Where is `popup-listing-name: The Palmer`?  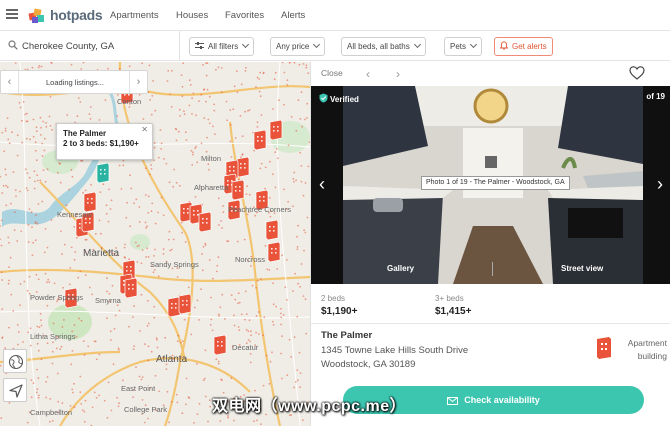 popup-listing-name: The Palmer is located at coordinates (85, 133).